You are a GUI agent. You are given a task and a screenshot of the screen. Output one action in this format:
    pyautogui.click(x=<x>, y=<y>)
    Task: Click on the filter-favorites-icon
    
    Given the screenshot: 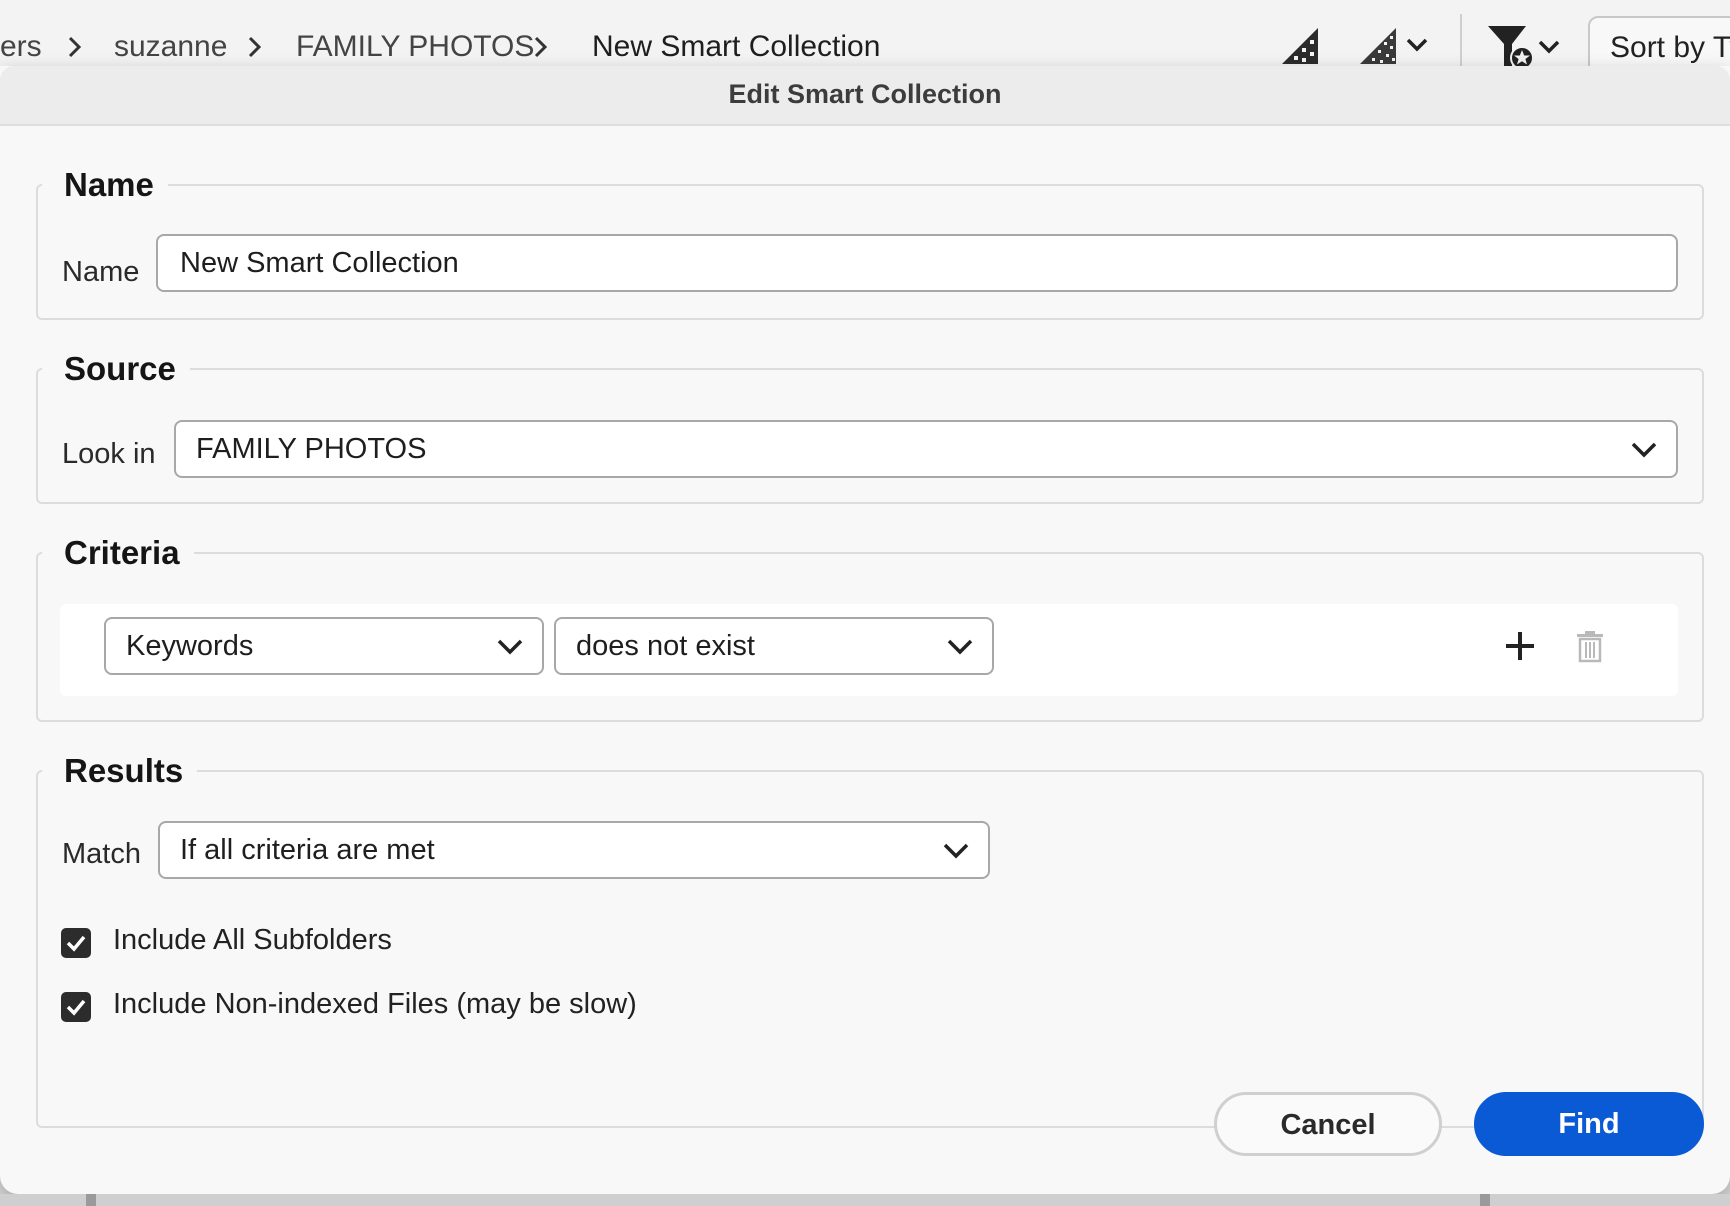 What is the action you would take?
    pyautogui.click(x=1524, y=48)
    